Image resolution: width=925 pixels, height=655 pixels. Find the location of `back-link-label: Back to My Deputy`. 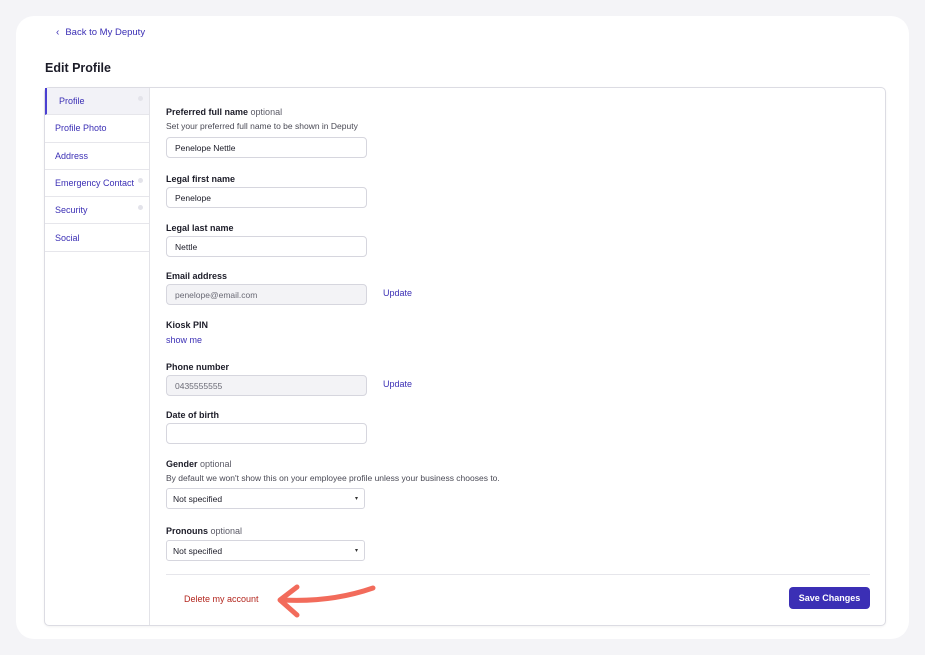

back-link-label: Back to My Deputy is located at coordinates (105, 32).